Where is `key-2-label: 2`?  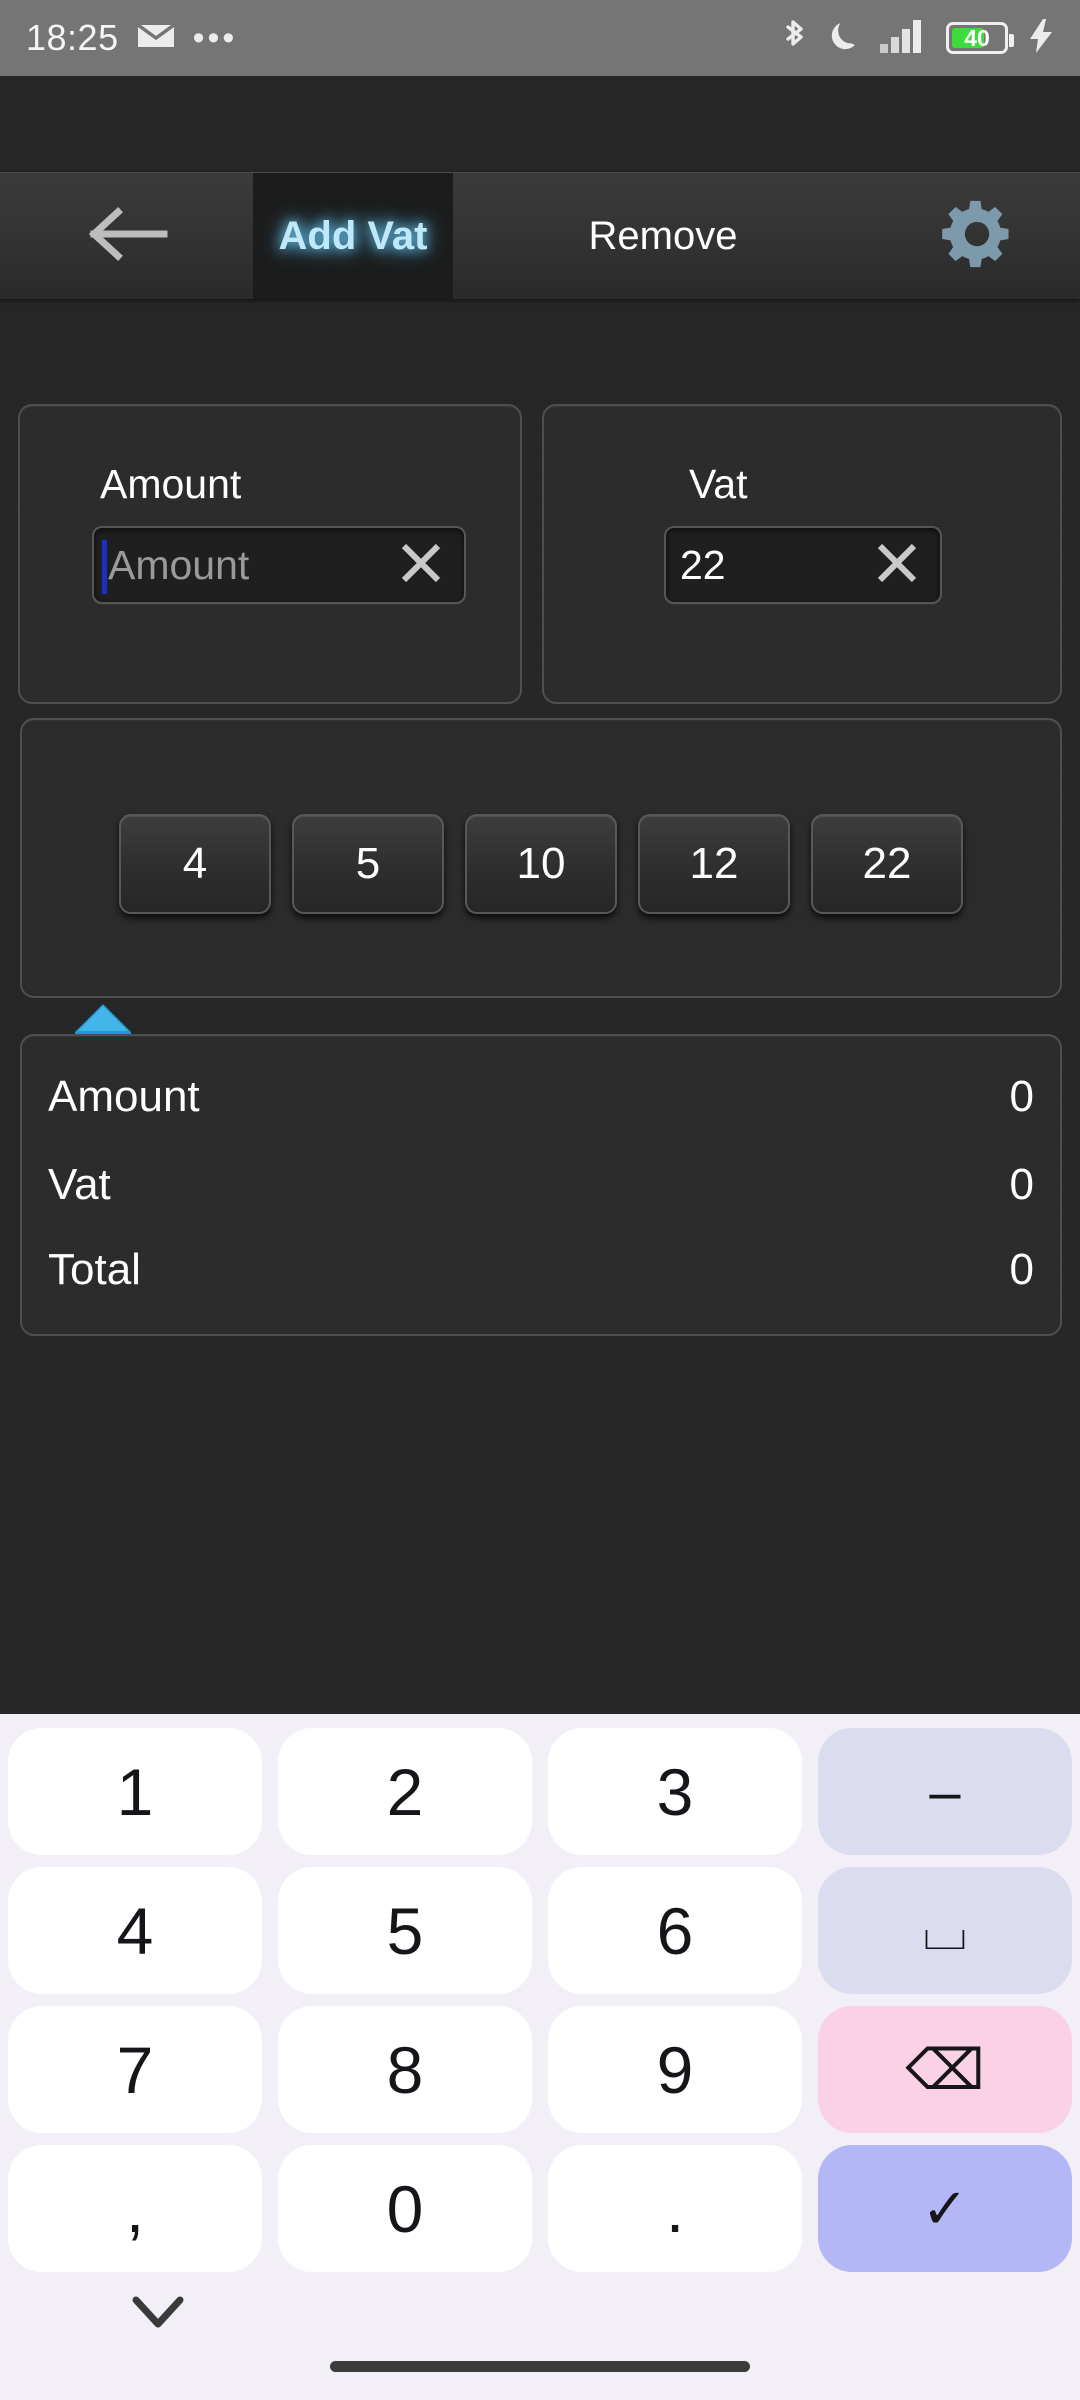
key-2-label: 2 is located at coordinates (405, 1791).